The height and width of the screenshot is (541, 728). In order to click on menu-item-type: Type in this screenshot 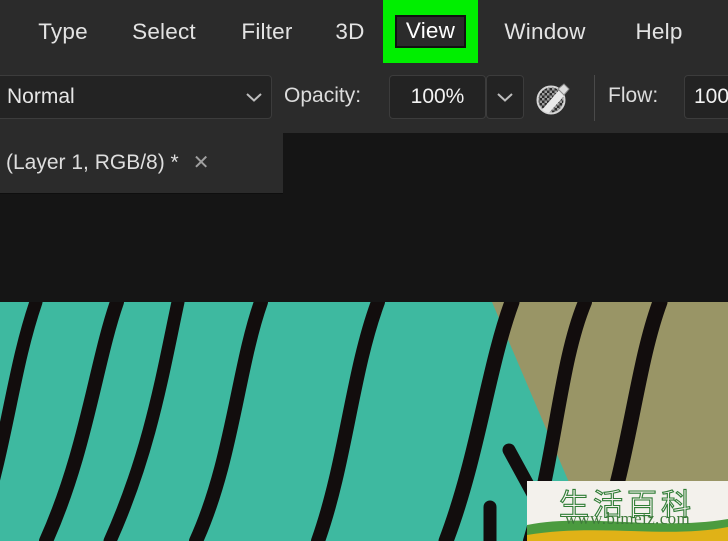, I will do `click(63, 31)`.